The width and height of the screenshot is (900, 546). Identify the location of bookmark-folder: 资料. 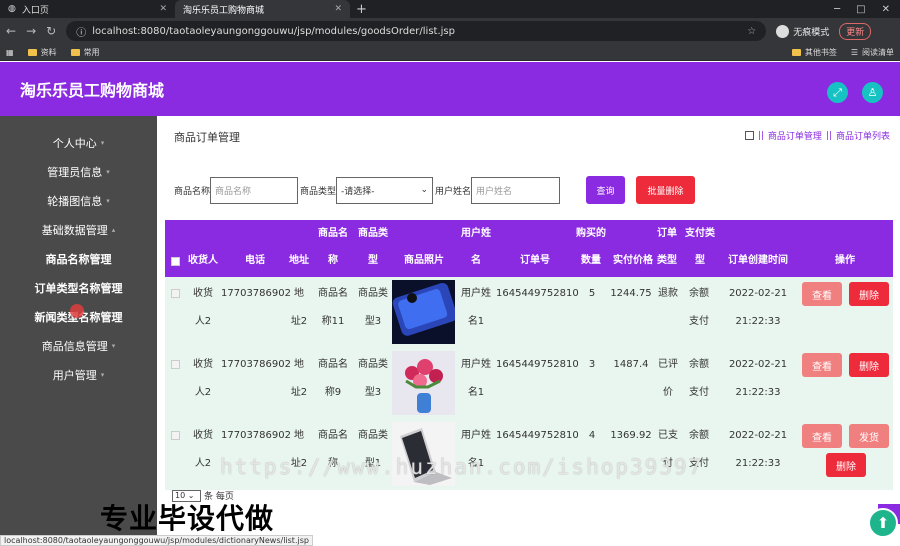
(42, 52).